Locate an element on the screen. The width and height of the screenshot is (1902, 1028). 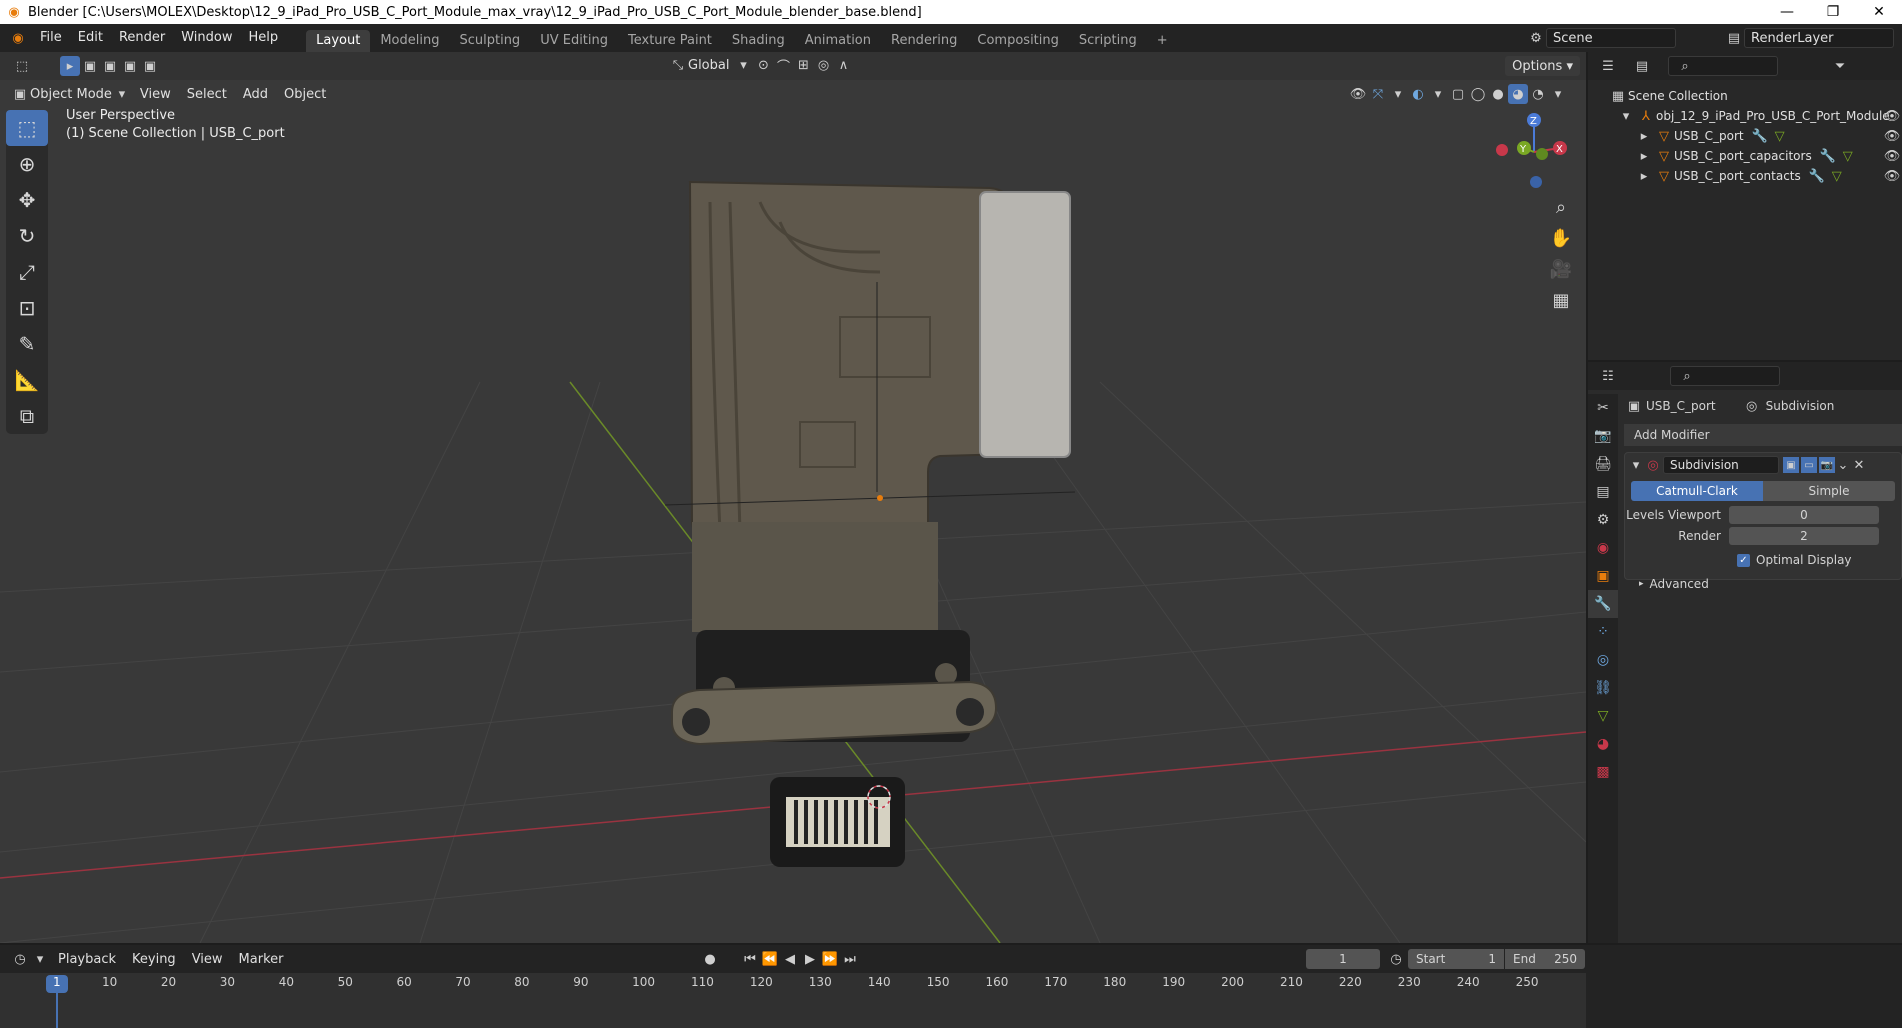
disclosure-triangle-icon: ▾ is located at coordinates (1626, 116).